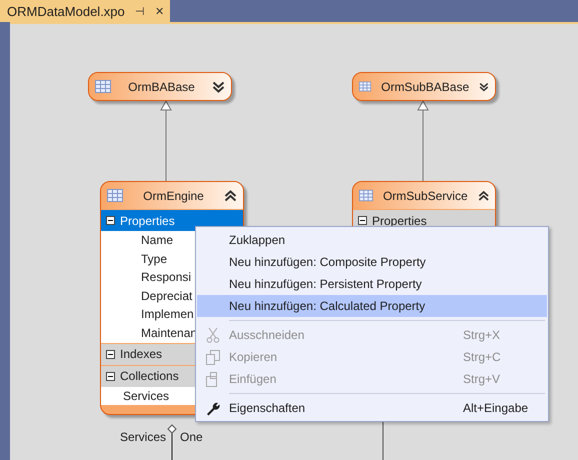 Image resolution: width=578 pixels, height=460 pixels. Describe the element at coordinates (172, 442) in the screenshot. I see `association-line` at that location.